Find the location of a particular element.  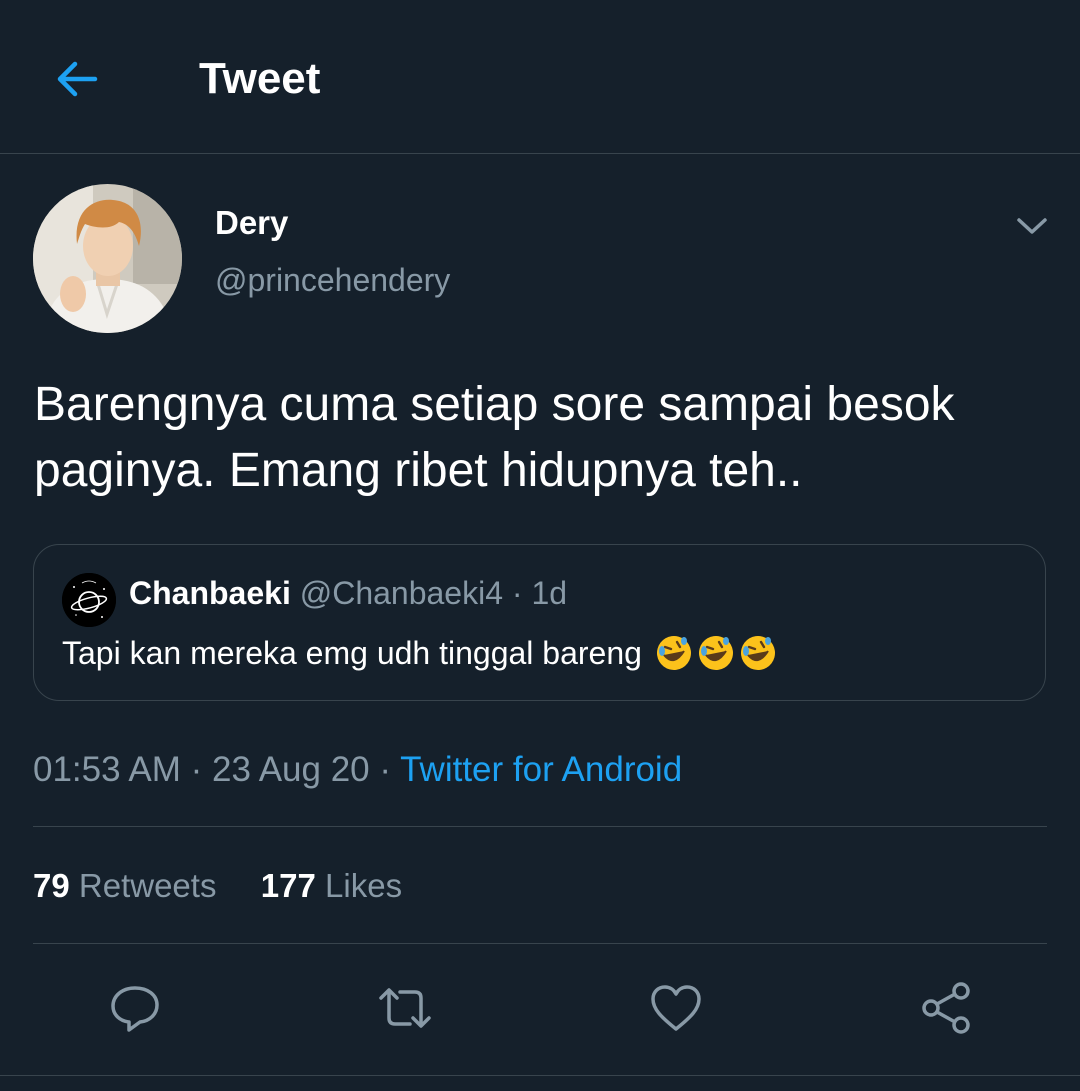

retweet-button is located at coordinates (405, 1008).